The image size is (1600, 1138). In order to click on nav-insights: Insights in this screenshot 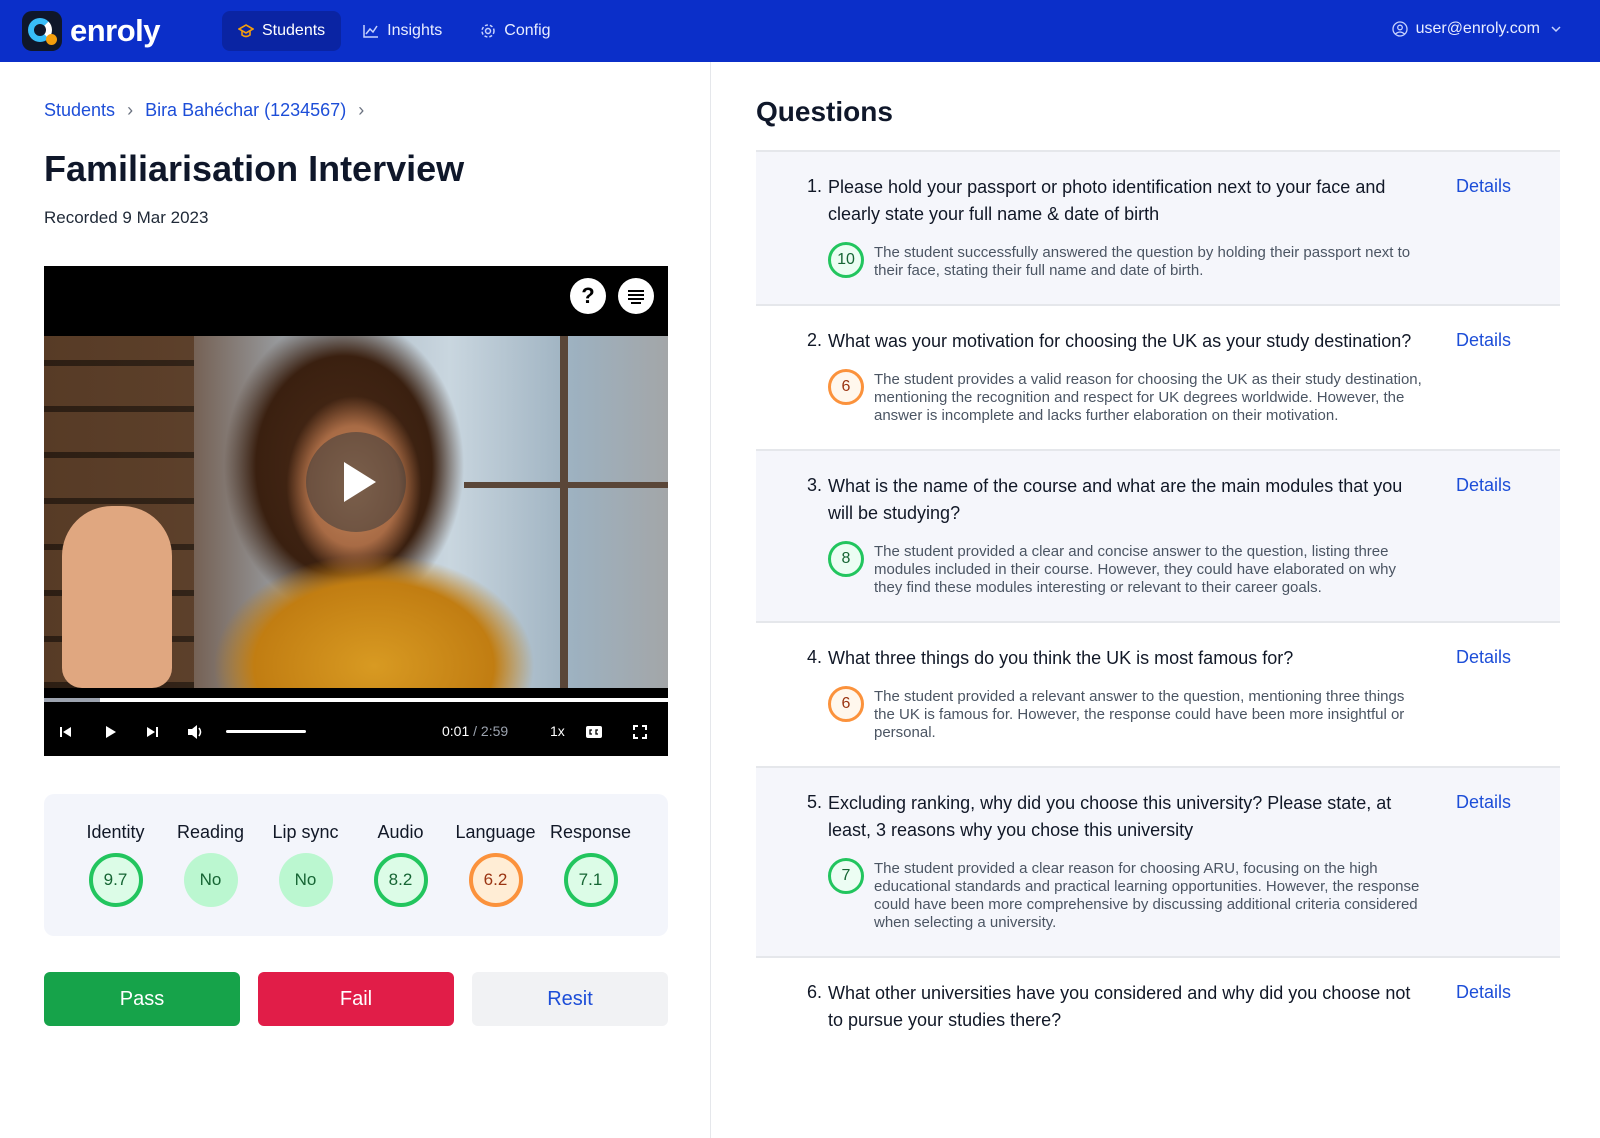, I will do `click(402, 31)`.